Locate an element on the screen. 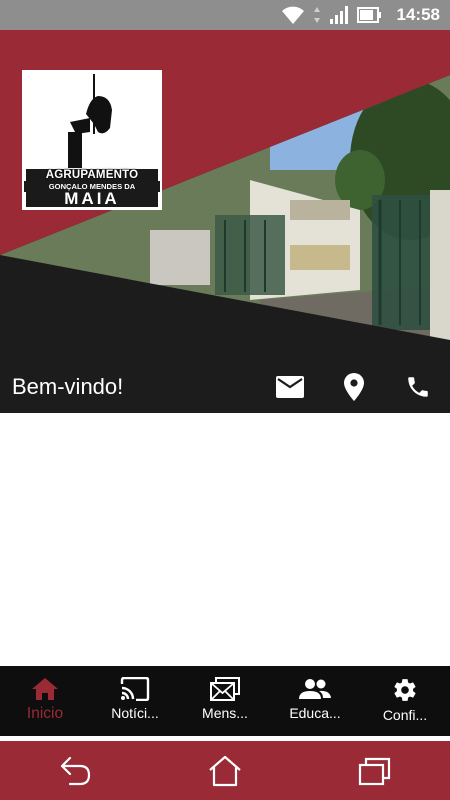 This screenshot has width=450, height=800. recents-icon is located at coordinates (374, 771).